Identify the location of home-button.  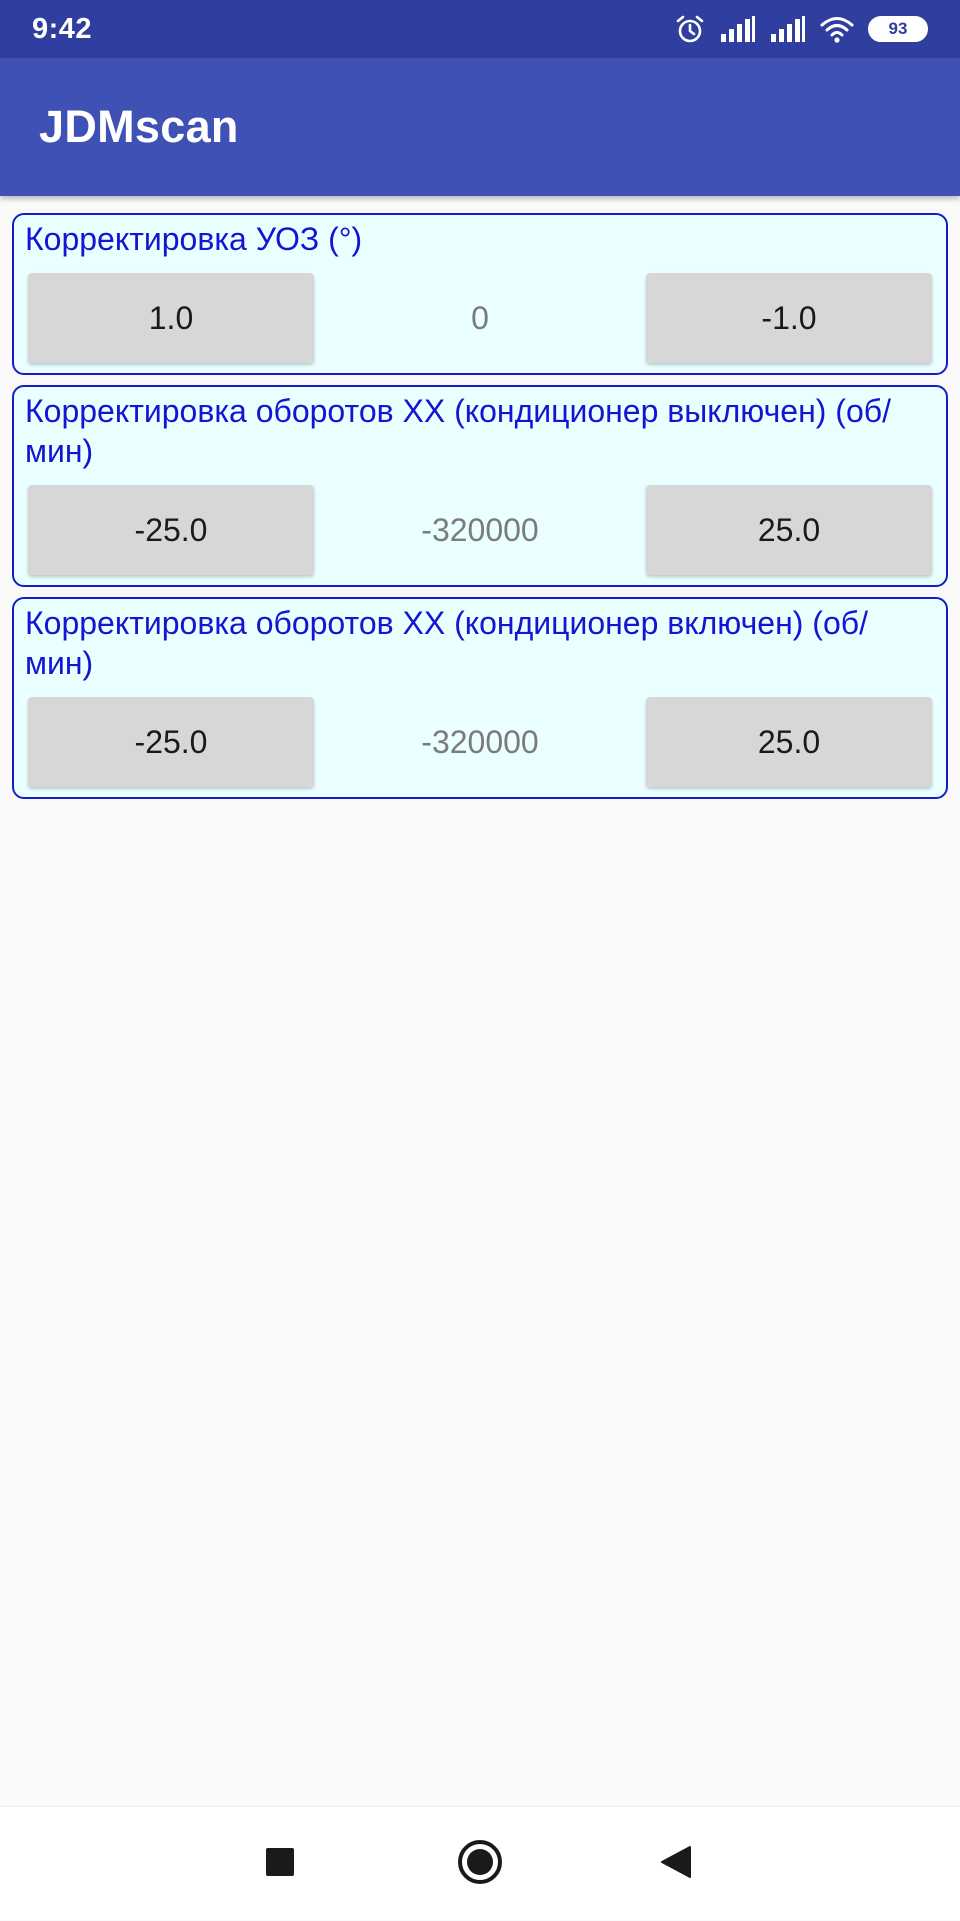
(480, 1864).